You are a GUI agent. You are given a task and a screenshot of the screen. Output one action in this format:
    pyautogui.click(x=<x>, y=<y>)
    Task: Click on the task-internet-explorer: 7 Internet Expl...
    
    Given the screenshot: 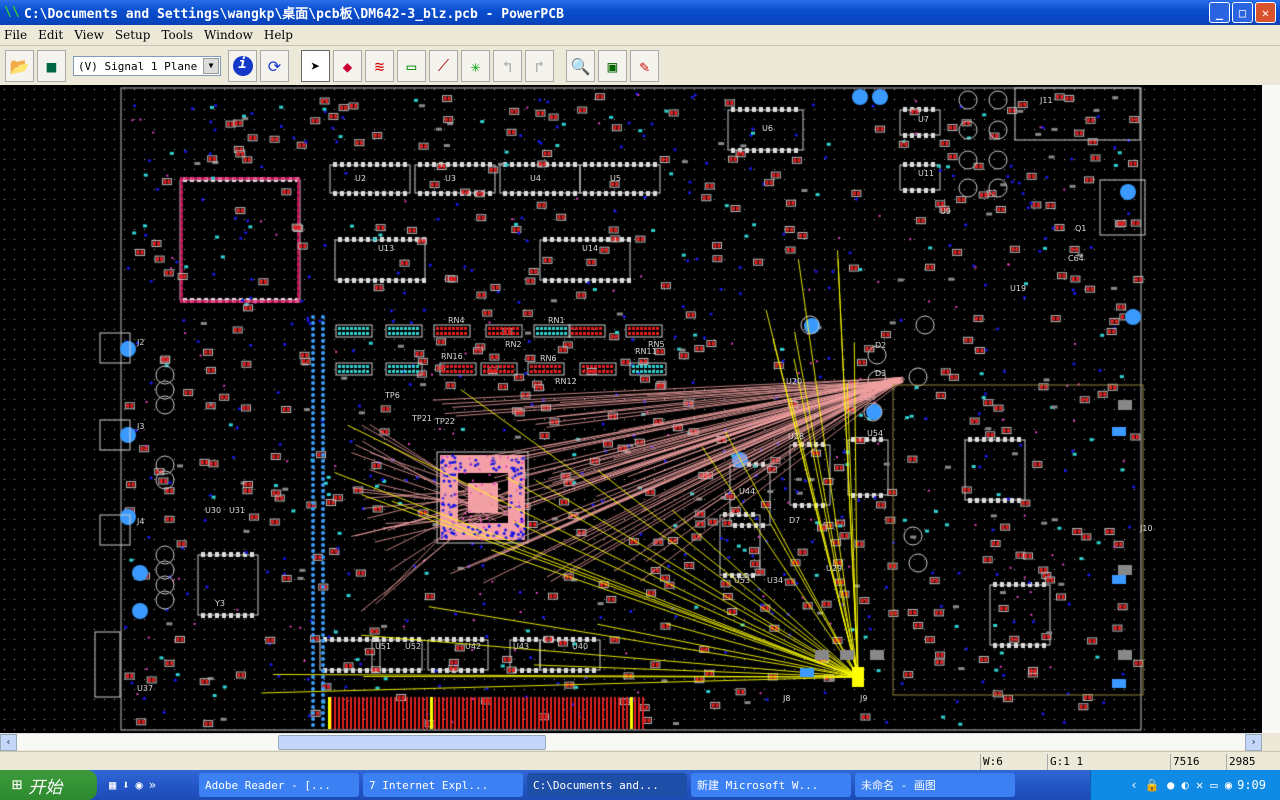 What is the action you would take?
    pyautogui.click(x=443, y=785)
    